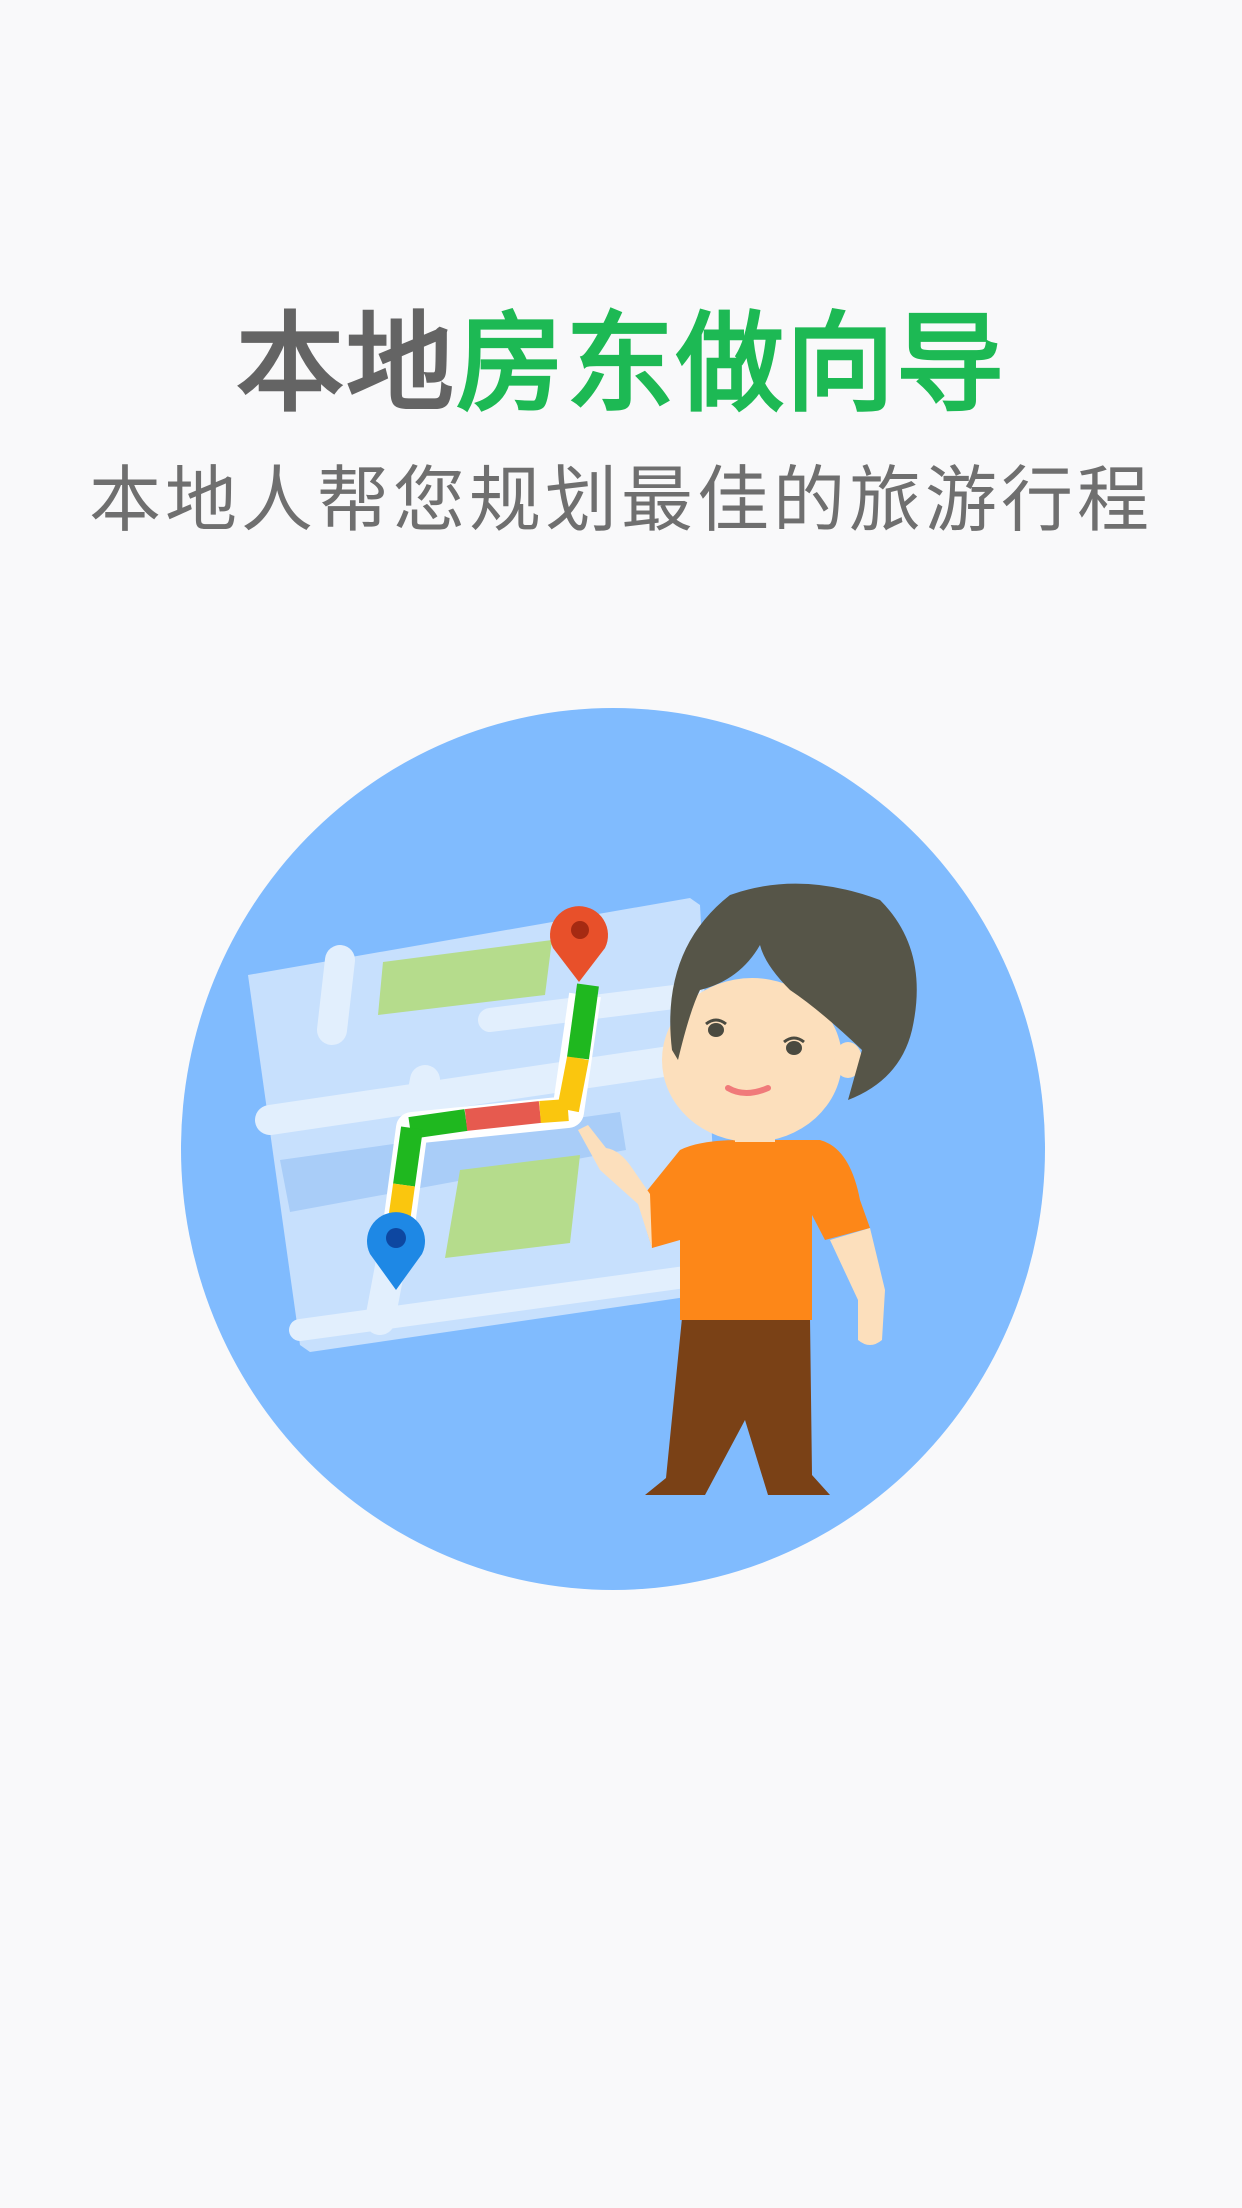 Image resolution: width=1242 pixels, height=2208 pixels. Describe the element at coordinates (345, 364) in the screenshot. I see `headline-plain: 本地` at that location.